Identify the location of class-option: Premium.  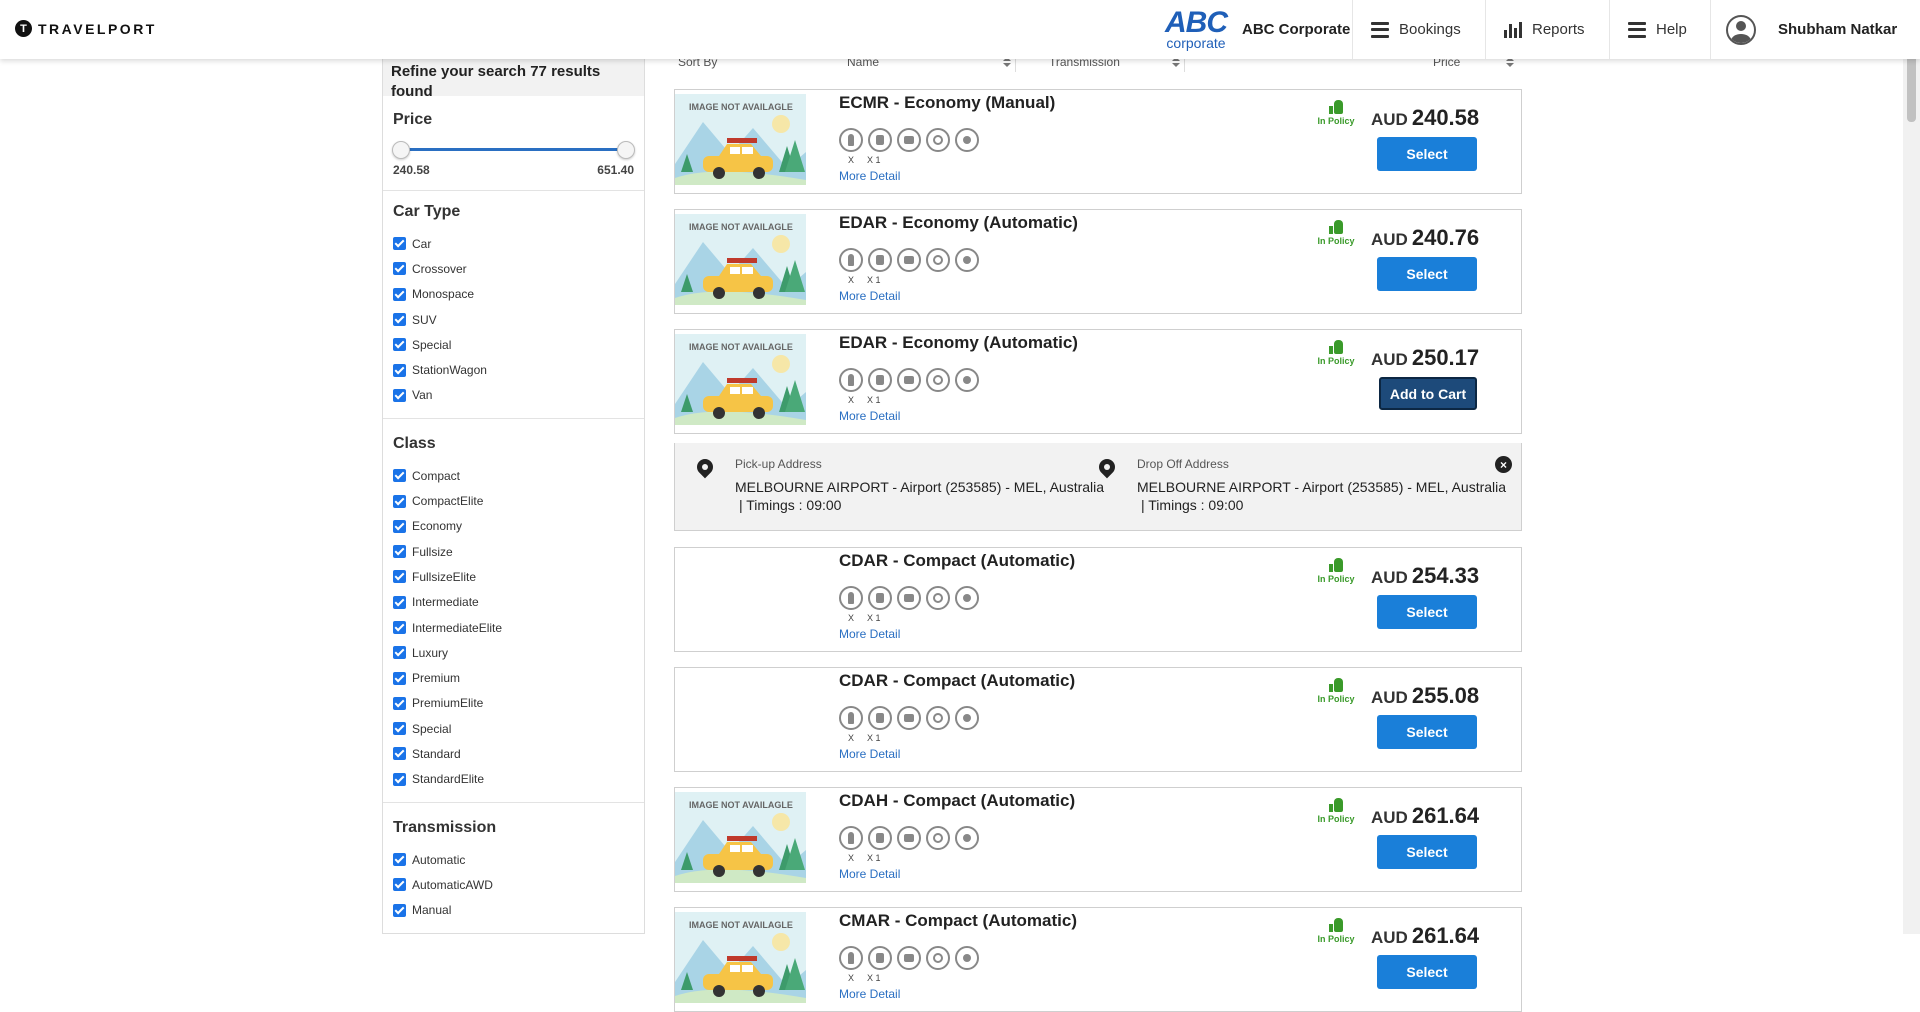
(513, 677).